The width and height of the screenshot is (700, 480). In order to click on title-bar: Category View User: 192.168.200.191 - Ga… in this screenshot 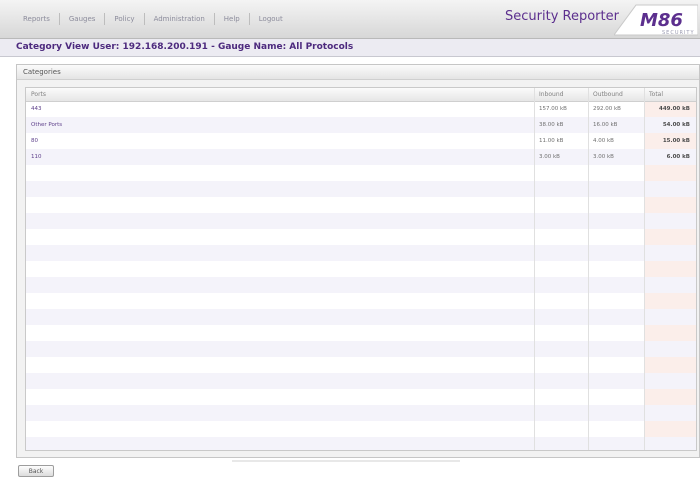, I will do `click(350, 48)`.